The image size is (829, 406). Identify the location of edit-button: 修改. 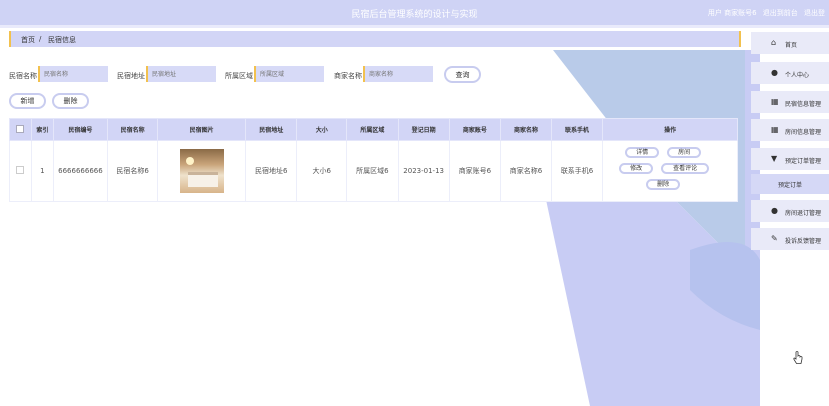
(636, 168).